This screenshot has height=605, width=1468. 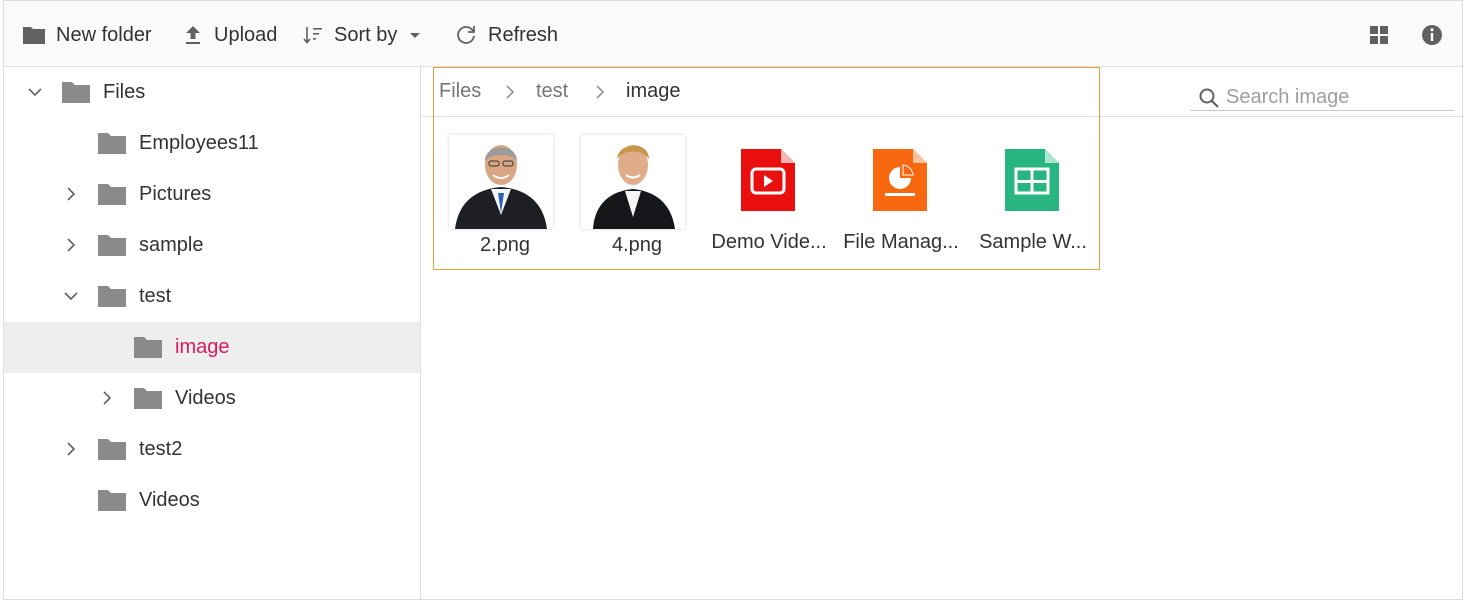 I want to click on sort-icon, so click(x=312, y=35).